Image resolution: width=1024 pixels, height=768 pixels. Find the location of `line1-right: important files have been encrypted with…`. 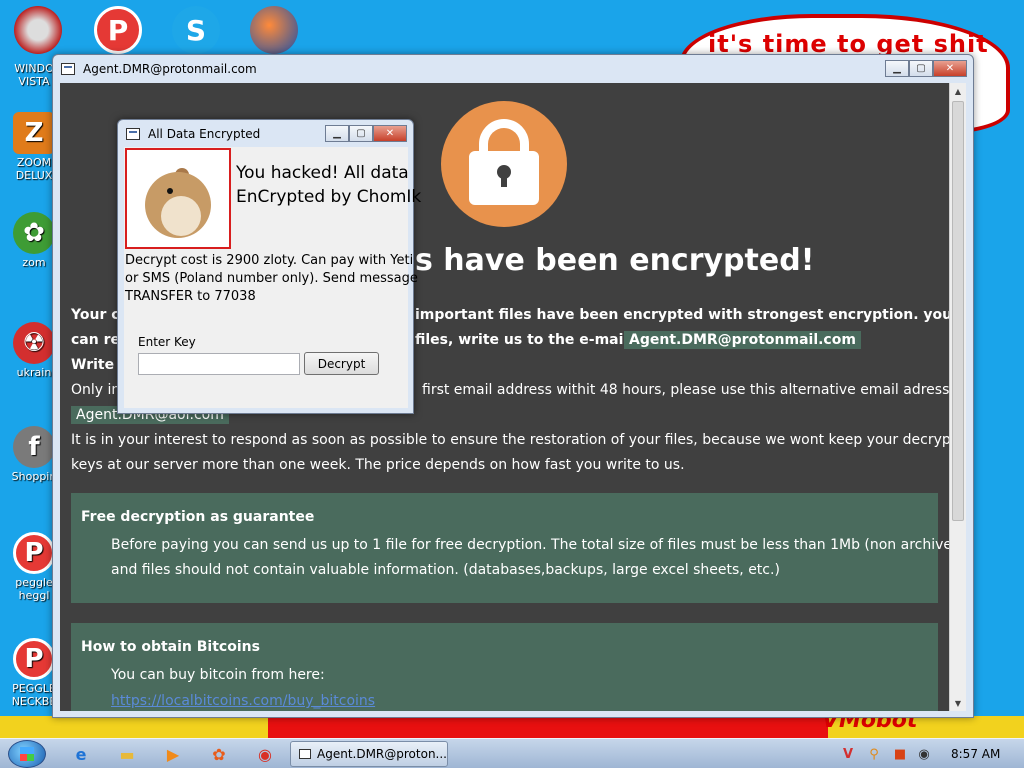

line1-right: important files have been encrypted with… is located at coordinates (684, 315).